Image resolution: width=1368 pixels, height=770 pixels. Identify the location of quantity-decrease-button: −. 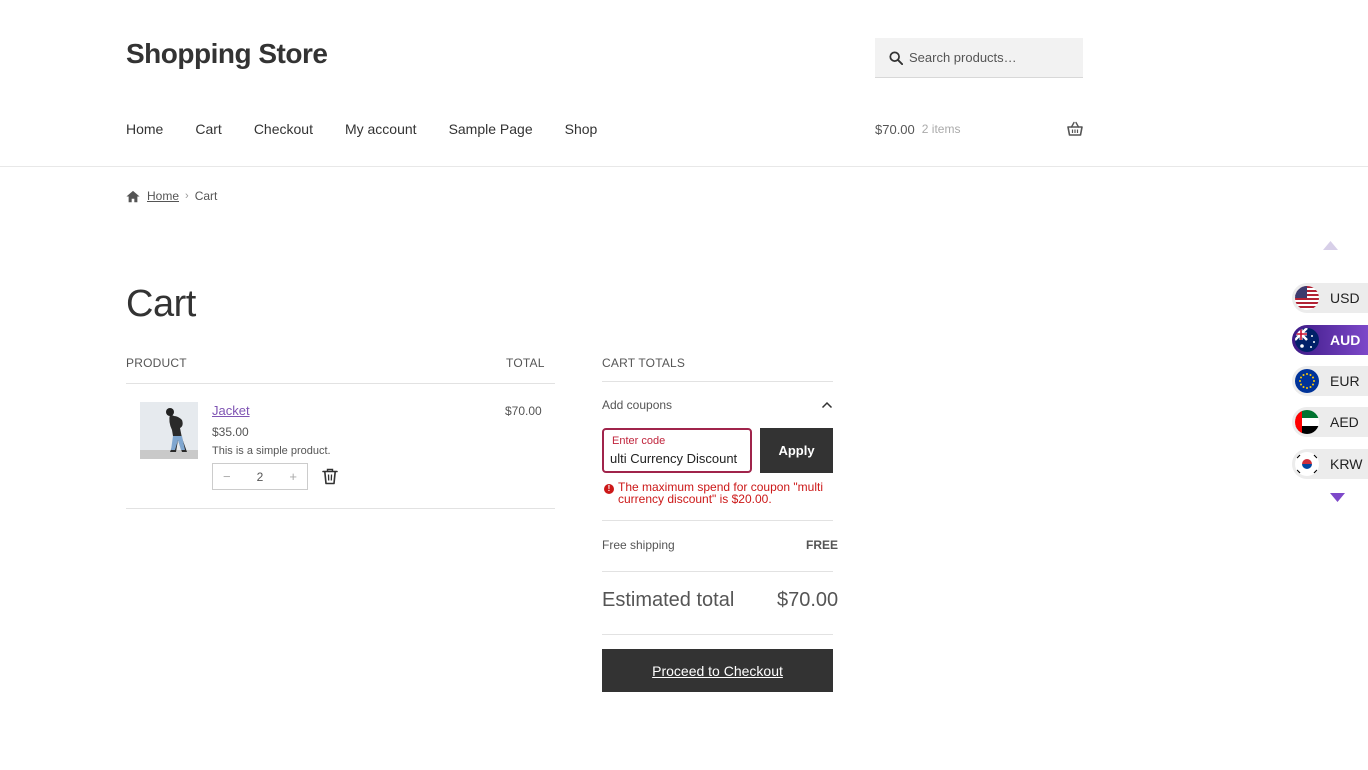
(227, 476).